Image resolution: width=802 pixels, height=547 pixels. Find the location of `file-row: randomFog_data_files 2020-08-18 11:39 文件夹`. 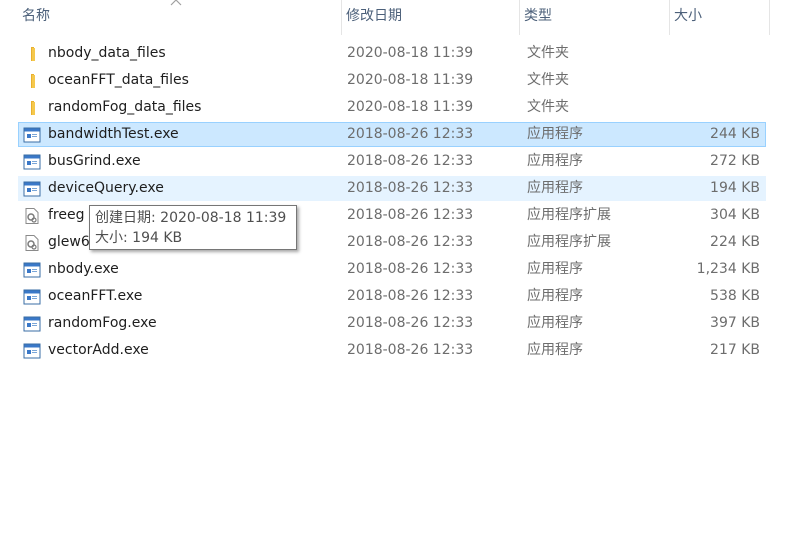

file-row: randomFog_data_files 2020-08-18 11:39 文件夹 is located at coordinates (392, 107).